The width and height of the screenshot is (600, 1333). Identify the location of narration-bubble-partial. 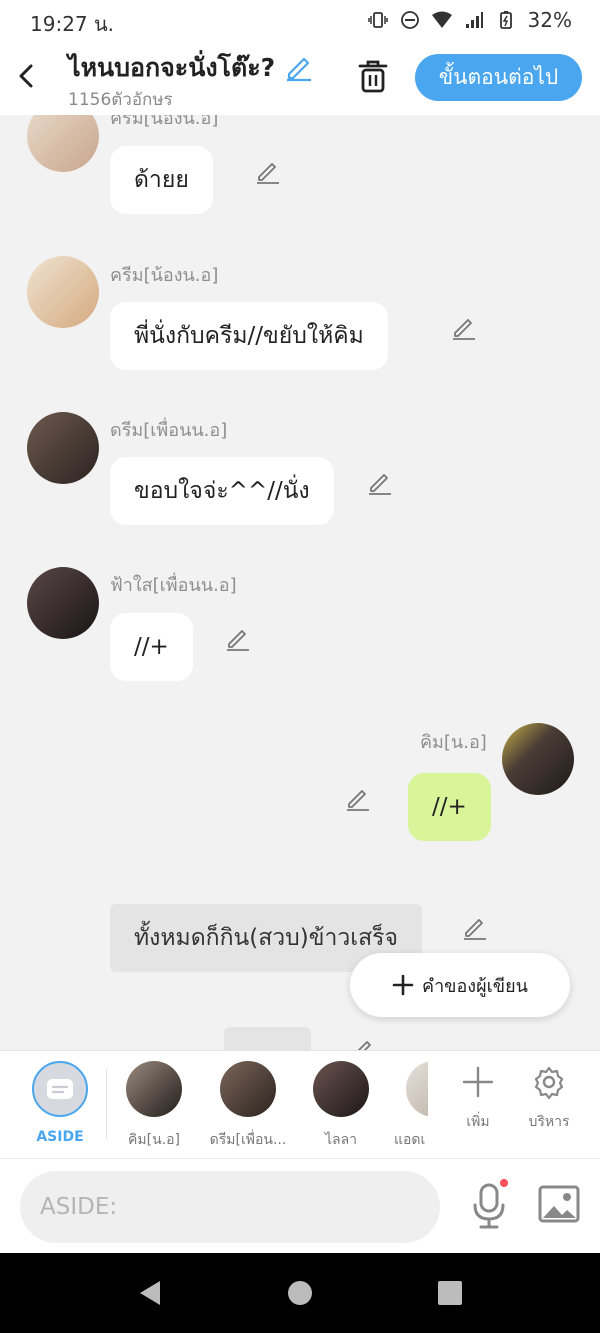
(267, 1038).